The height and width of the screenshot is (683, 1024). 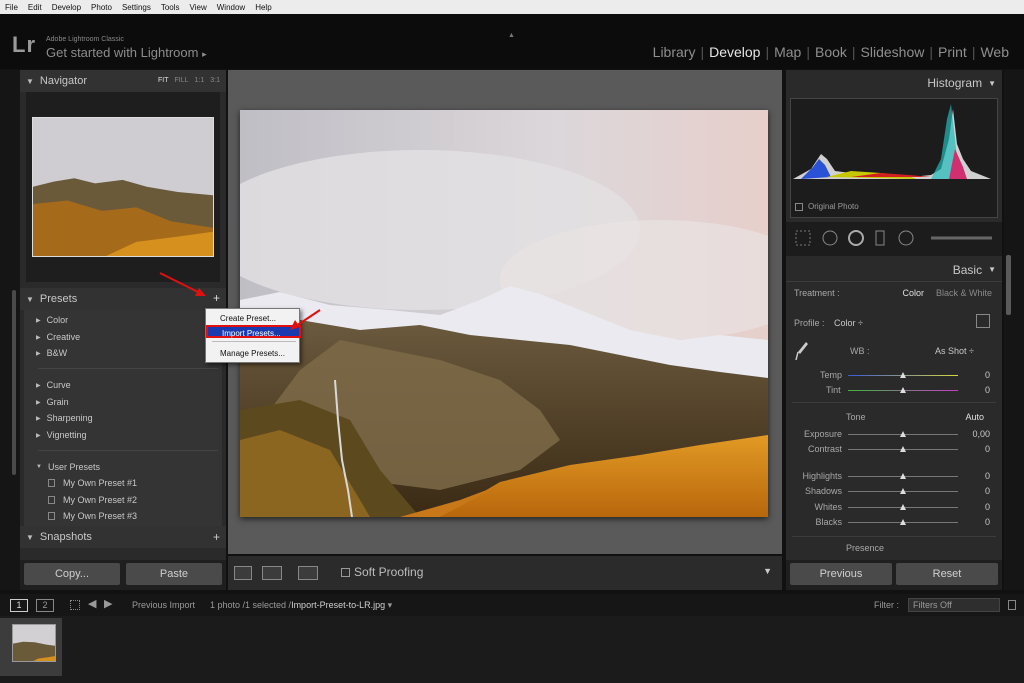 I want to click on soft-proofing-checkbox, so click(x=345, y=572).